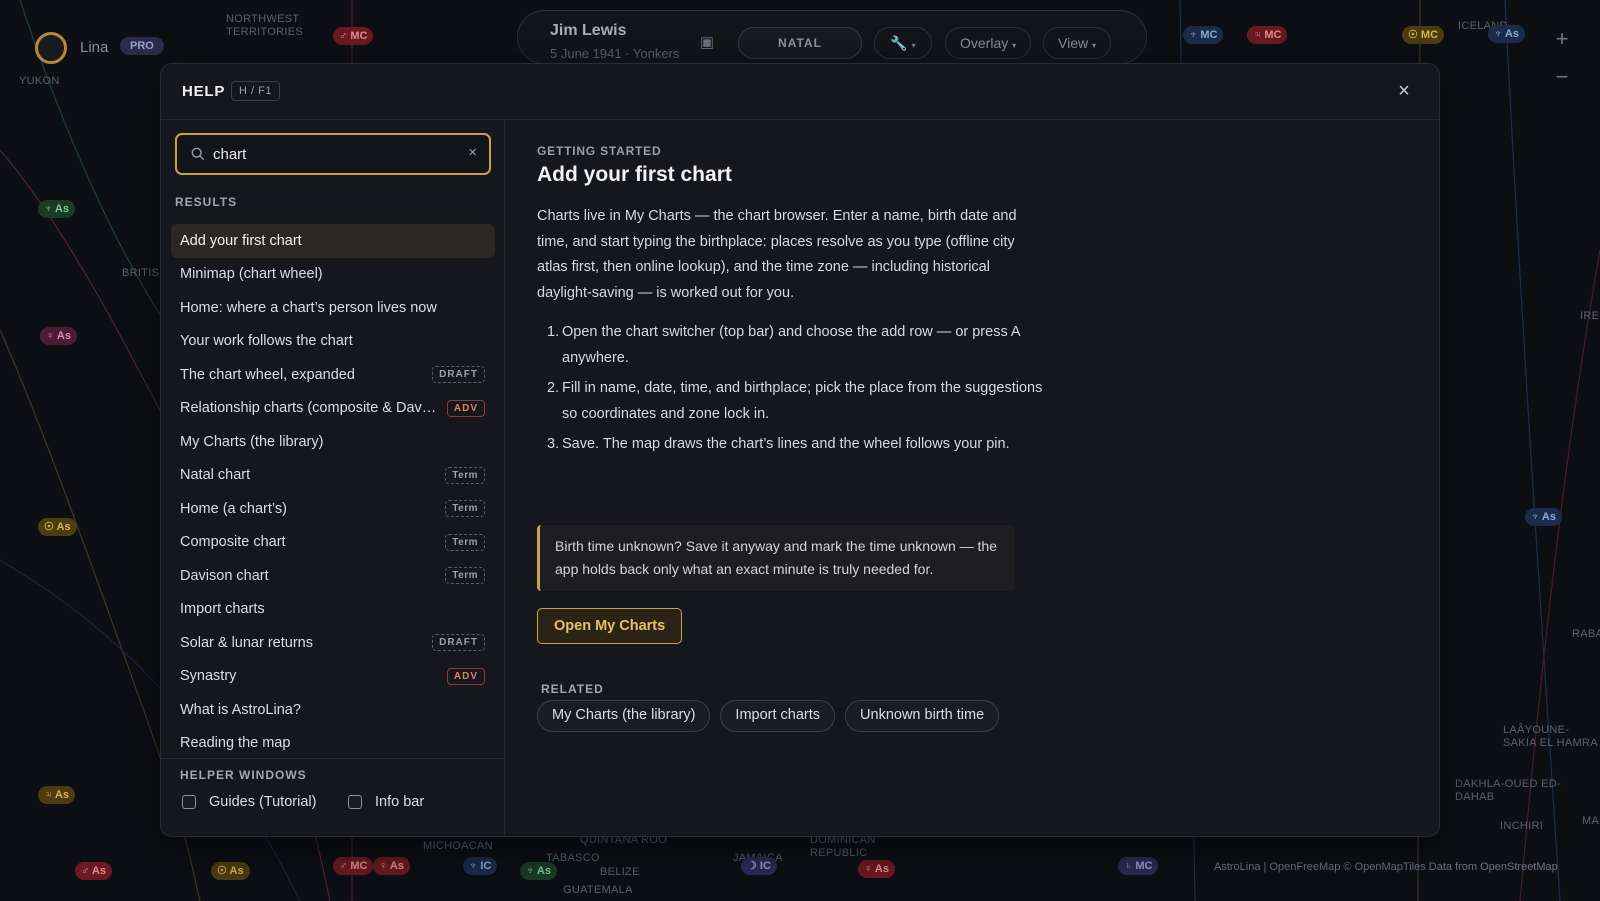 Image resolution: width=1600 pixels, height=901 pixels. Describe the element at coordinates (1550, 736) in the screenshot. I see `map-label: LAÂYOUNE- SAKIA EL HAMRA` at that location.